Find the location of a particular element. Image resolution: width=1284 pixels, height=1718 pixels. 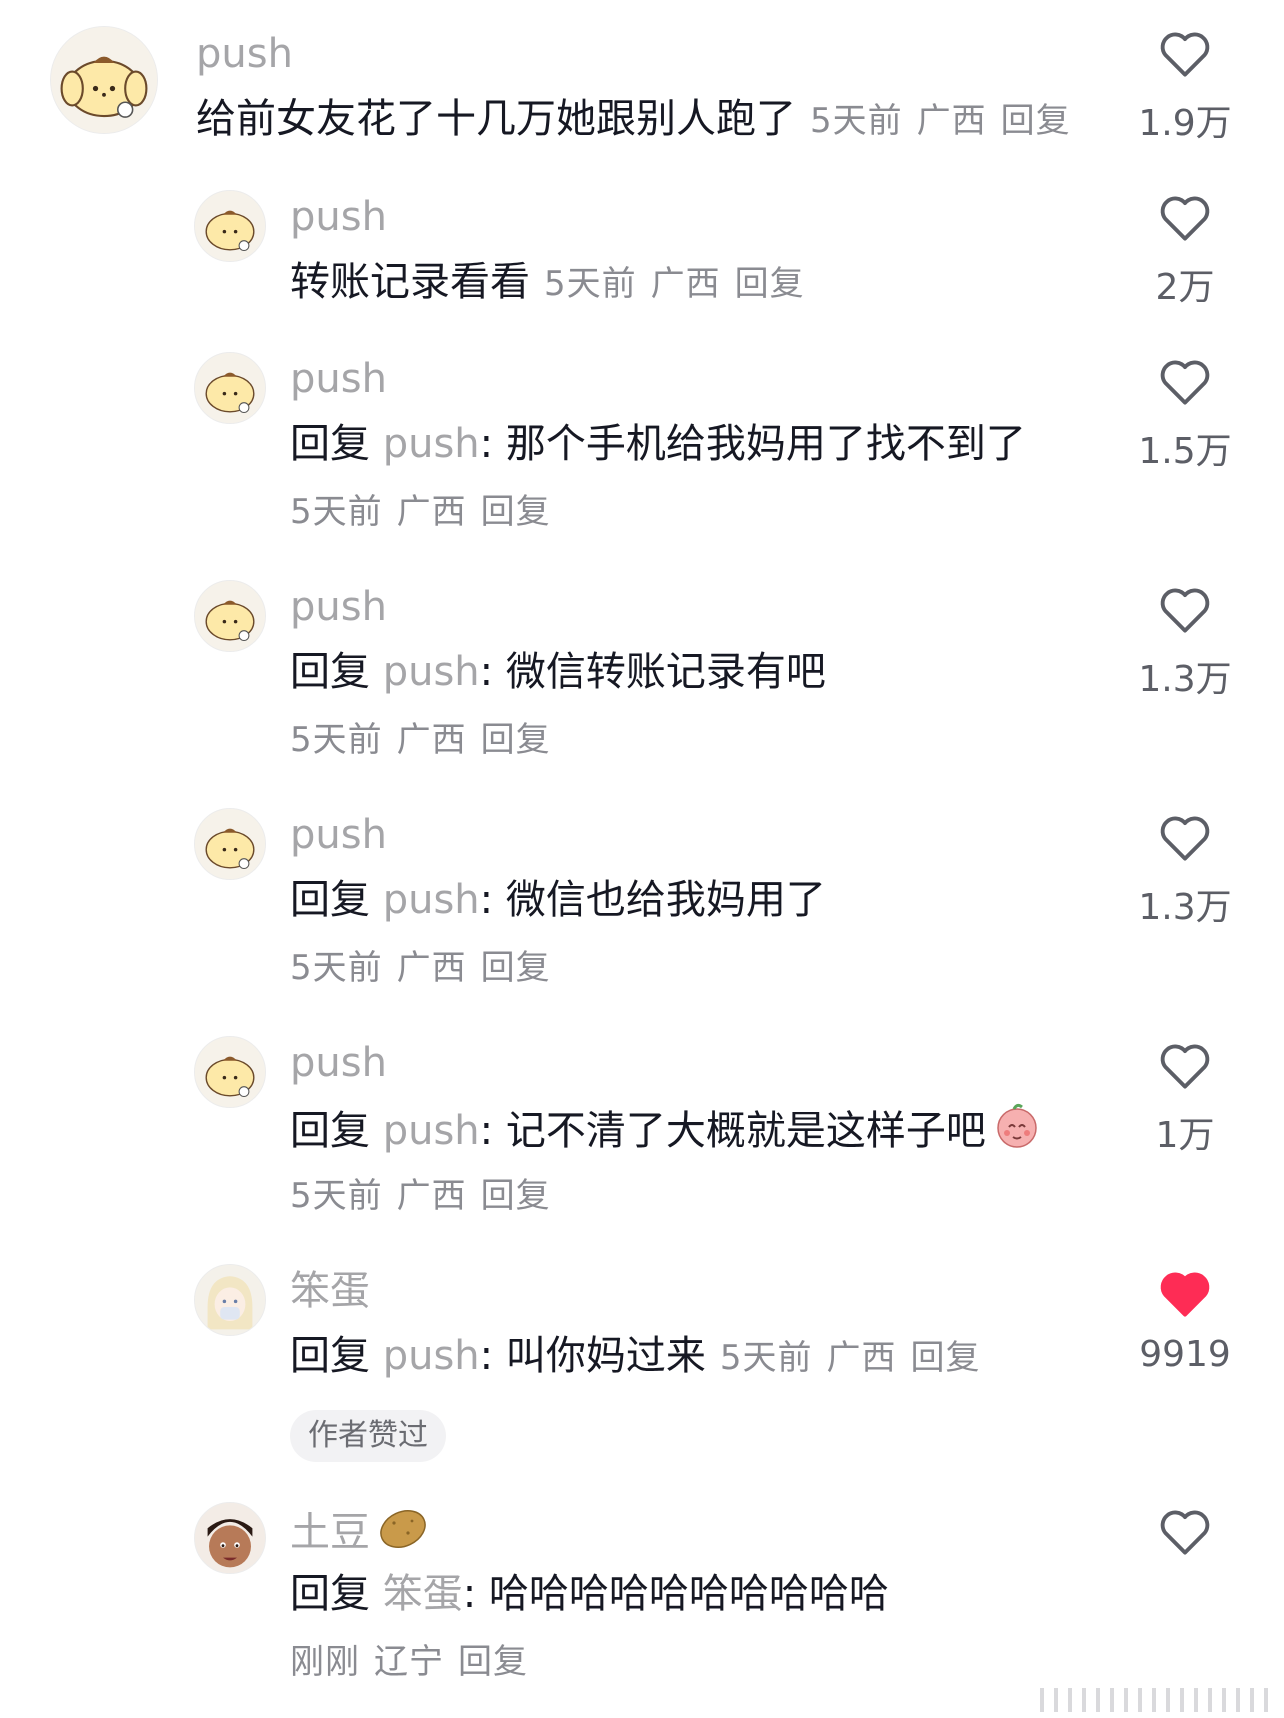

comment-body: 回复 push: 微信转账记录有吧 is located at coordinates (558, 672).